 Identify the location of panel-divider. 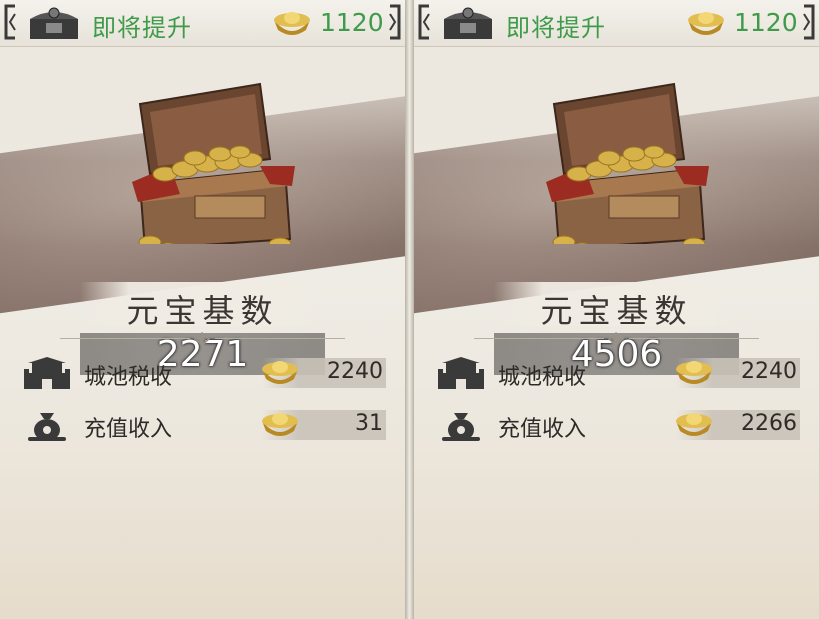
(409, 309).